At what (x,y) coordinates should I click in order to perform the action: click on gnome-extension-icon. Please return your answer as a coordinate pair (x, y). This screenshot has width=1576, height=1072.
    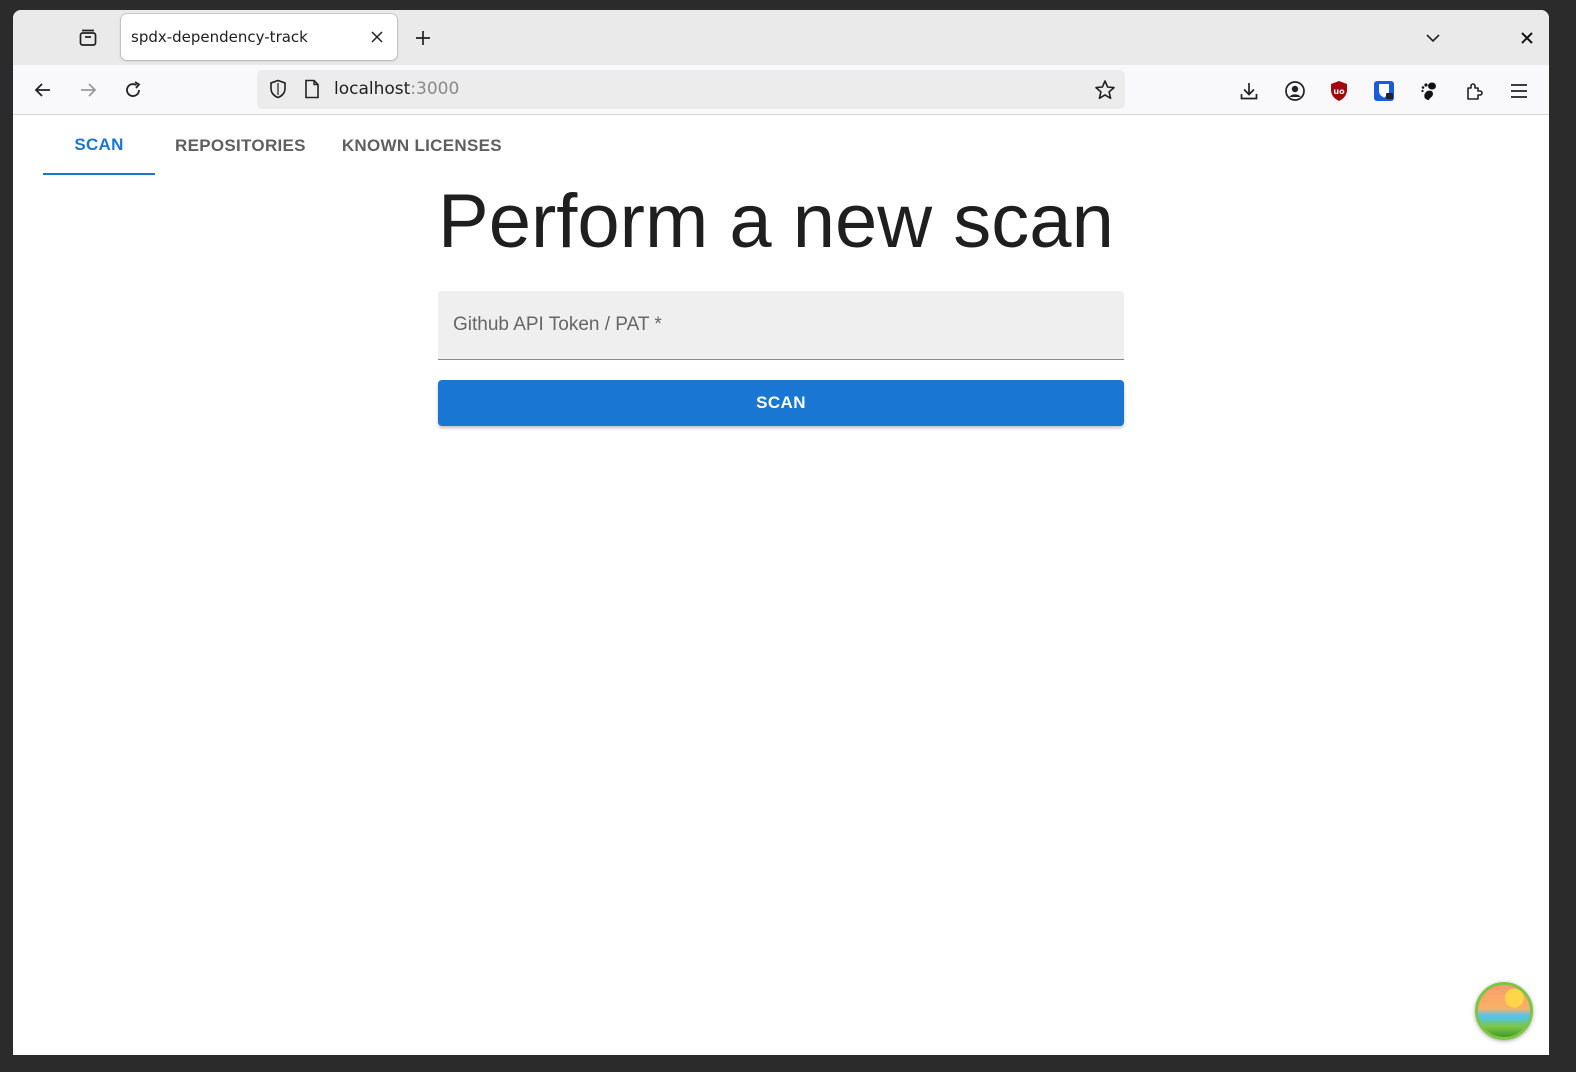
    Looking at the image, I should click on (1429, 91).